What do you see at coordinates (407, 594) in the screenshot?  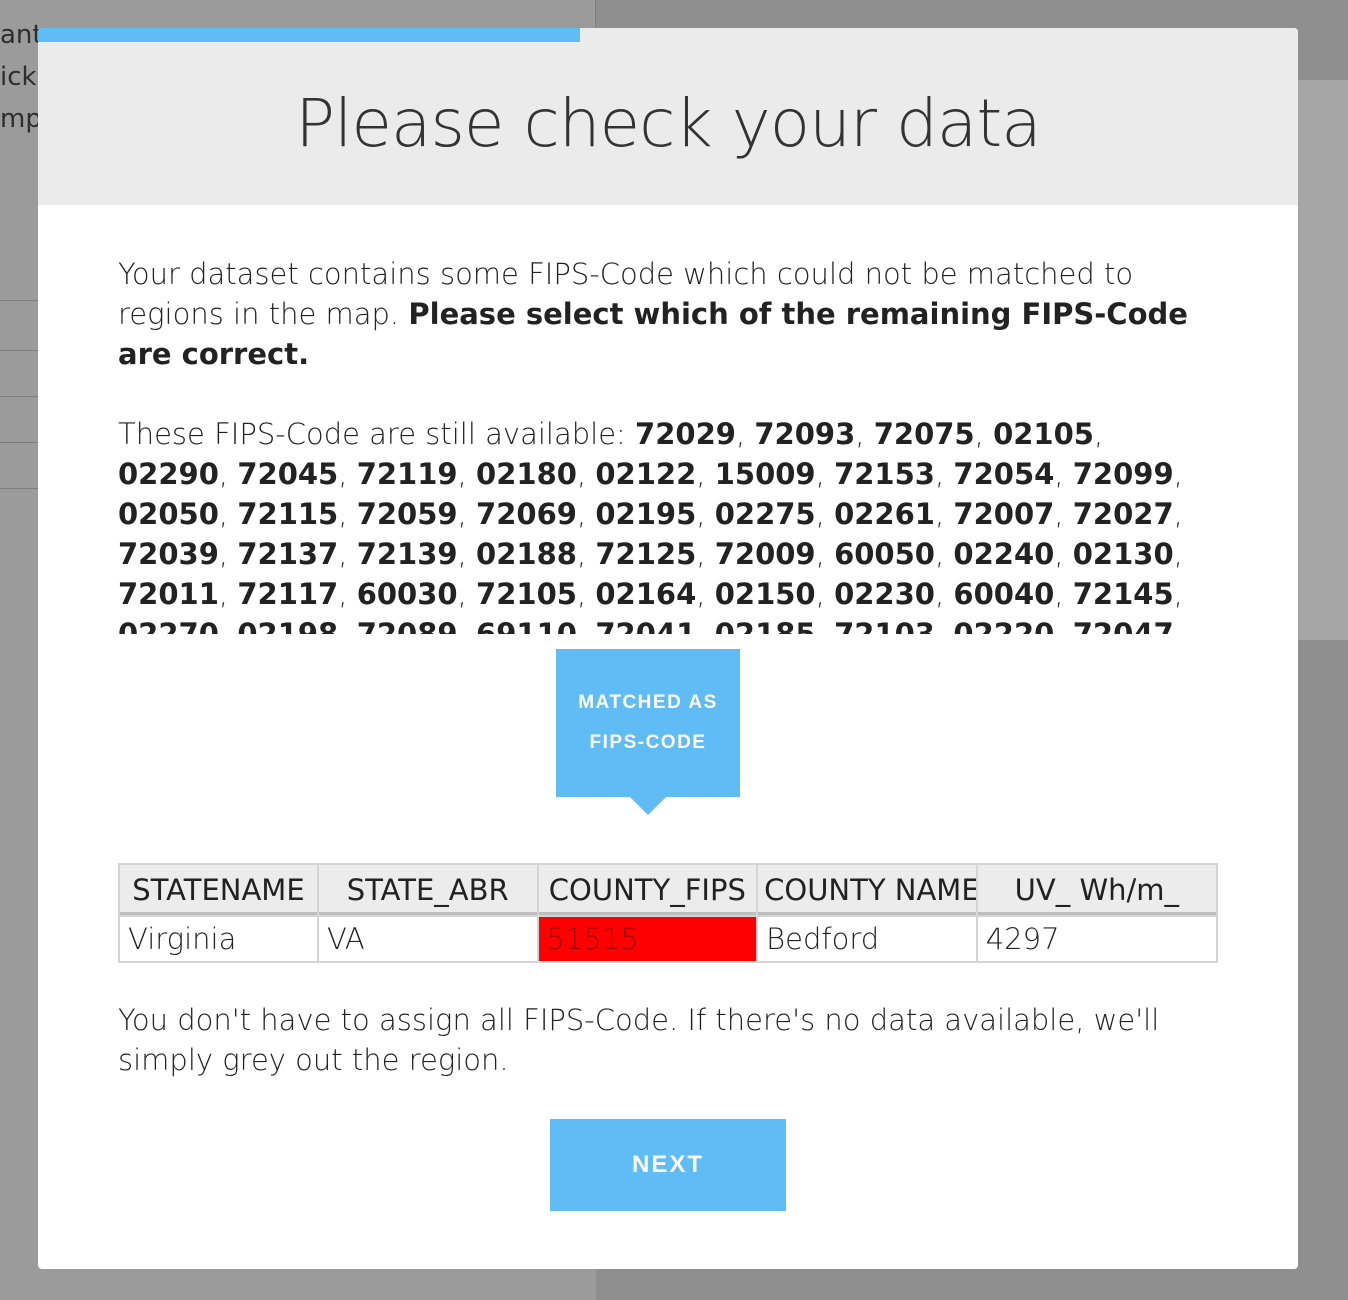 I see `fips-code: 60030` at bounding box center [407, 594].